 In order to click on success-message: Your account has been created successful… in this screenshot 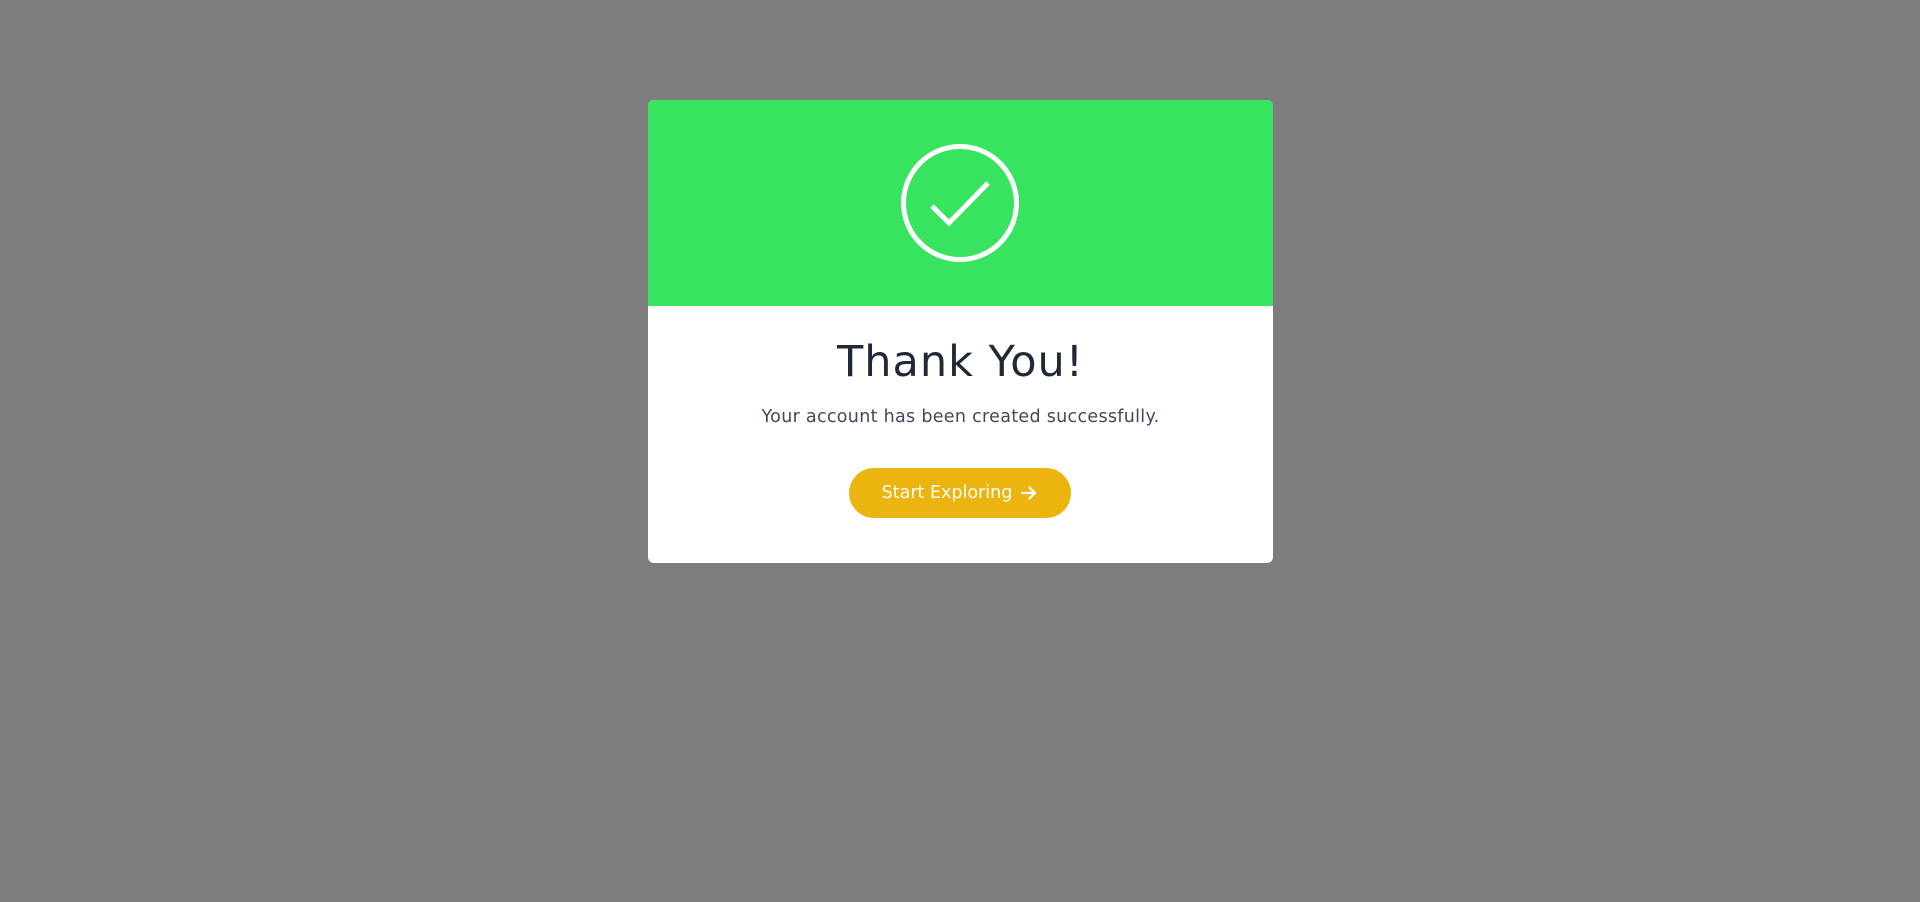, I will do `click(960, 417)`.